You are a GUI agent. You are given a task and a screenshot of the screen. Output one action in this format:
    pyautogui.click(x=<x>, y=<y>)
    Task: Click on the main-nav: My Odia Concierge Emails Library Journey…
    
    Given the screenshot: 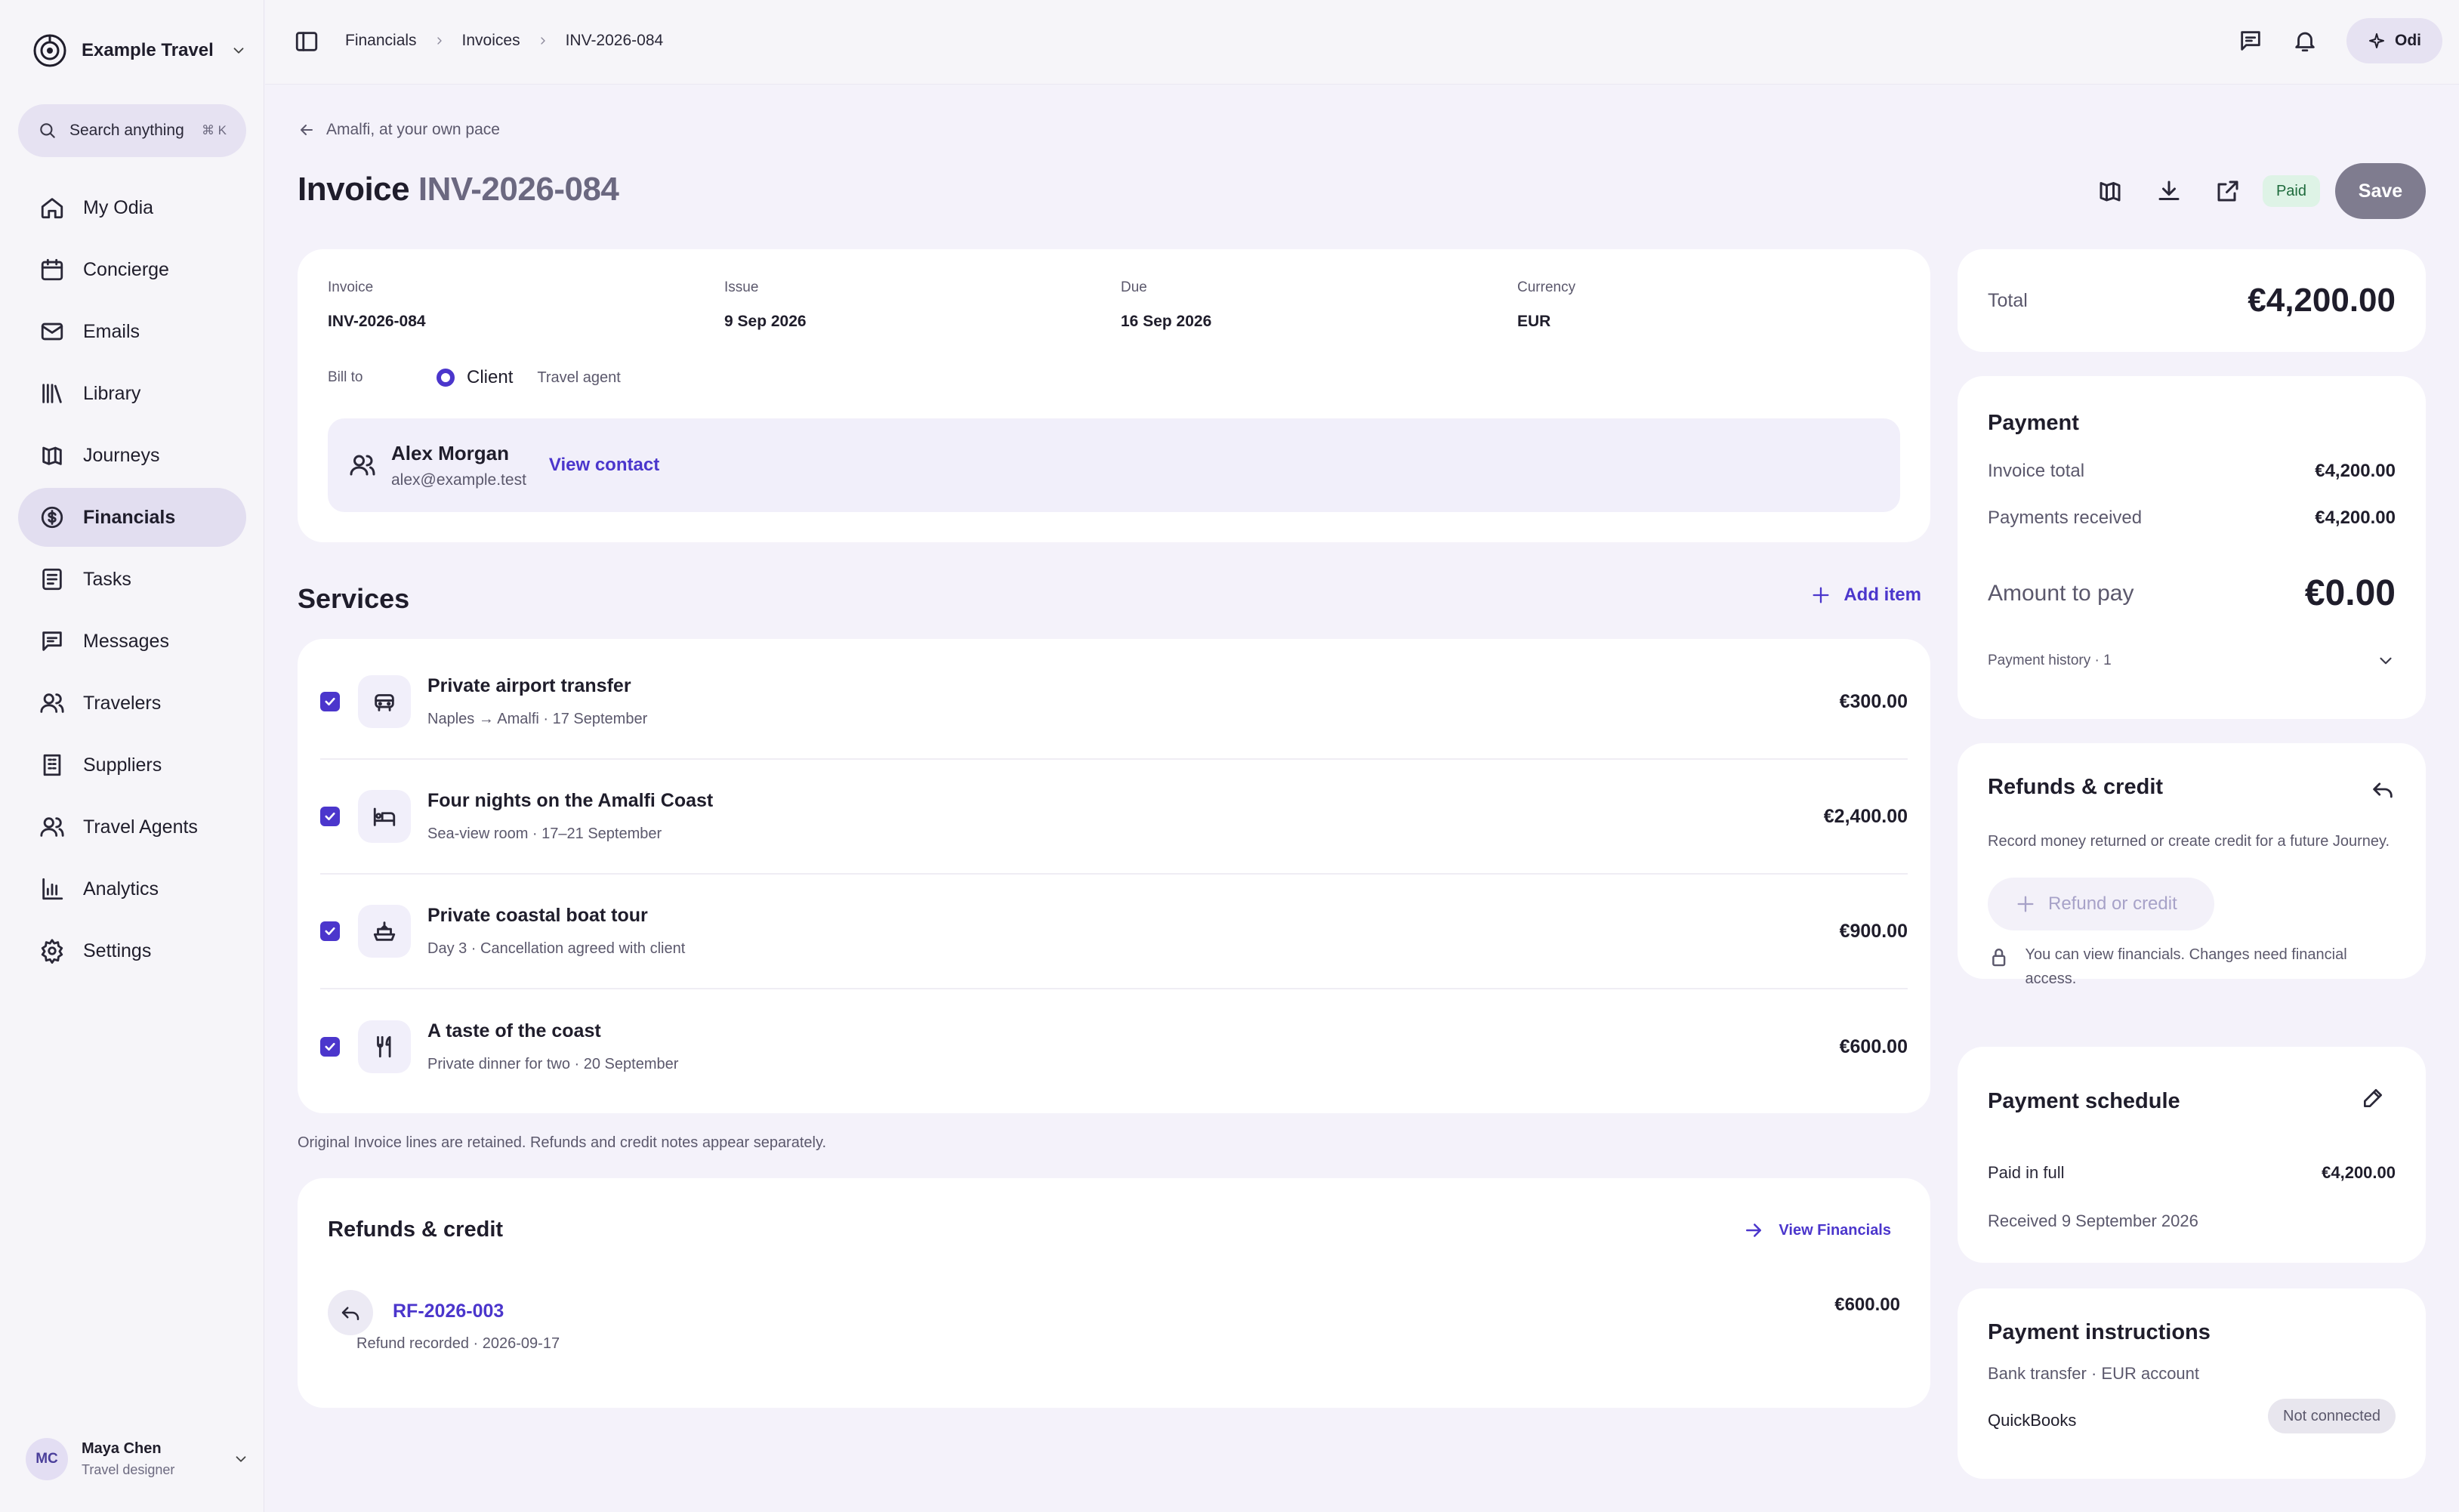 What is the action you would take?
    pyautogui.click(x=132, y=580)
    